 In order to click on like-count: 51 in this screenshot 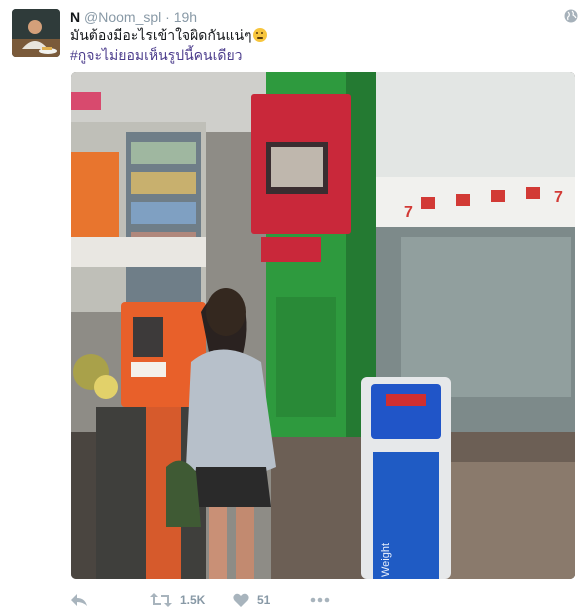, I will do `click(264, 600)`.